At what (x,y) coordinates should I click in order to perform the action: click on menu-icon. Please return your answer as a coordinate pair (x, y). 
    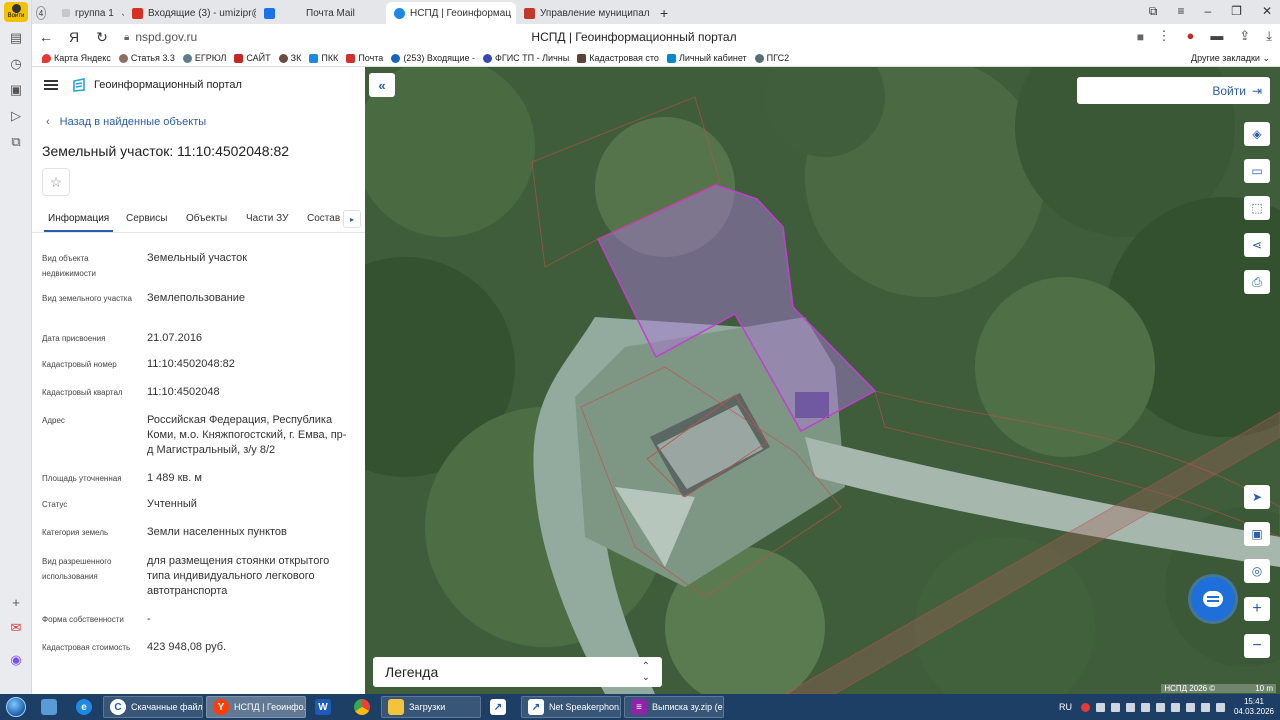
    Looking at the image, I should click on (51, 85).